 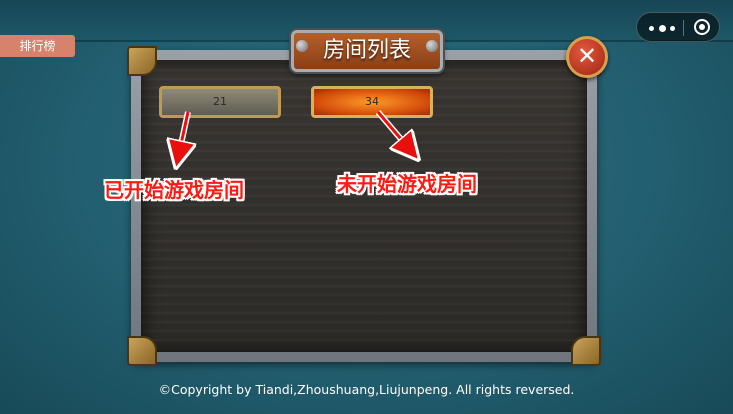 What do you see at coordinates (174, 190) in the screenshot?
I see `annotation-started-rooms: 已开始游戏房间` at bounding box center [174, 190].